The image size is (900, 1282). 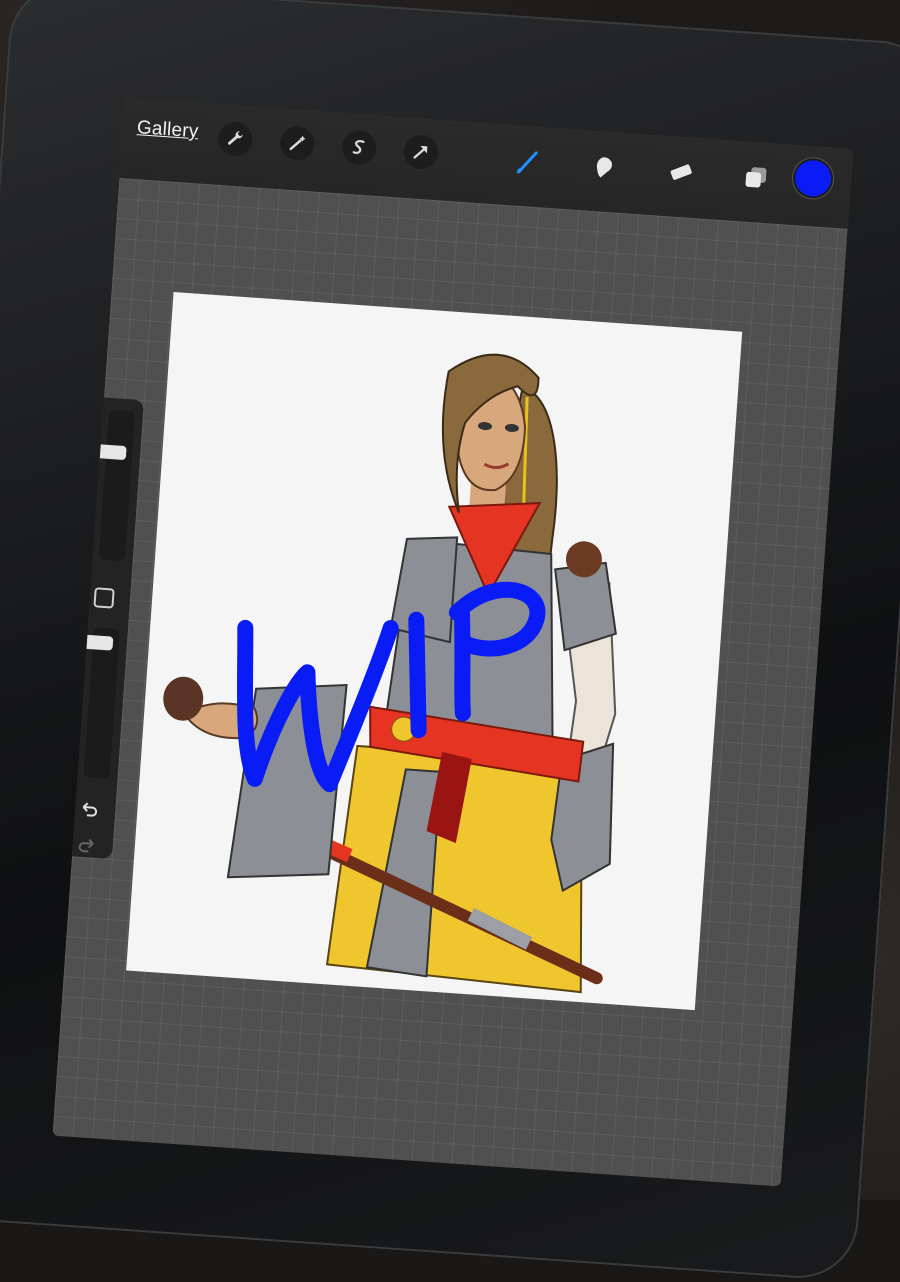 I want to click on actions-button, so click(x=235, y=139).